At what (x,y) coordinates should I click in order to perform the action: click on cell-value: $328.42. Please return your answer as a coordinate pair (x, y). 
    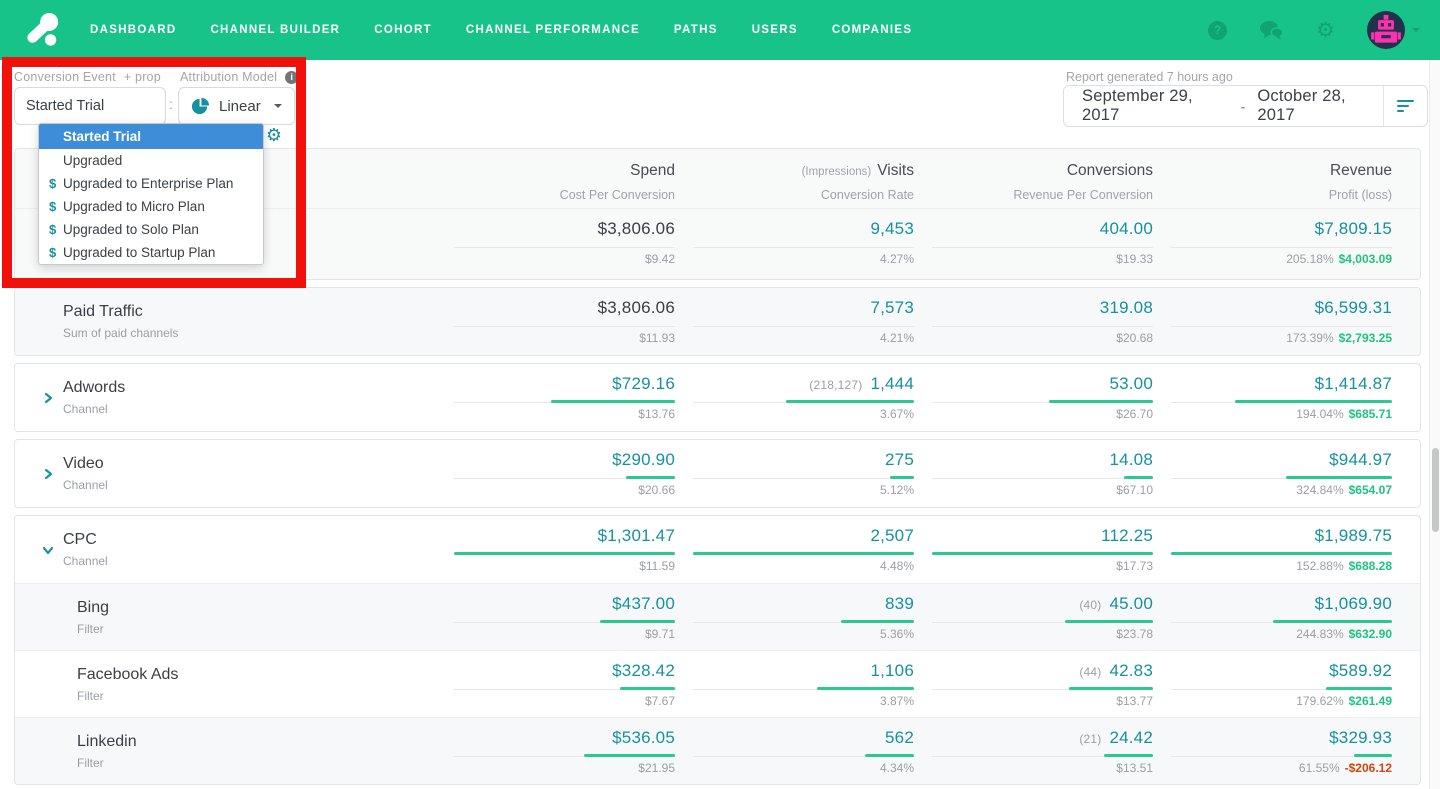
    Looking at the image, I should click on (643, 671).